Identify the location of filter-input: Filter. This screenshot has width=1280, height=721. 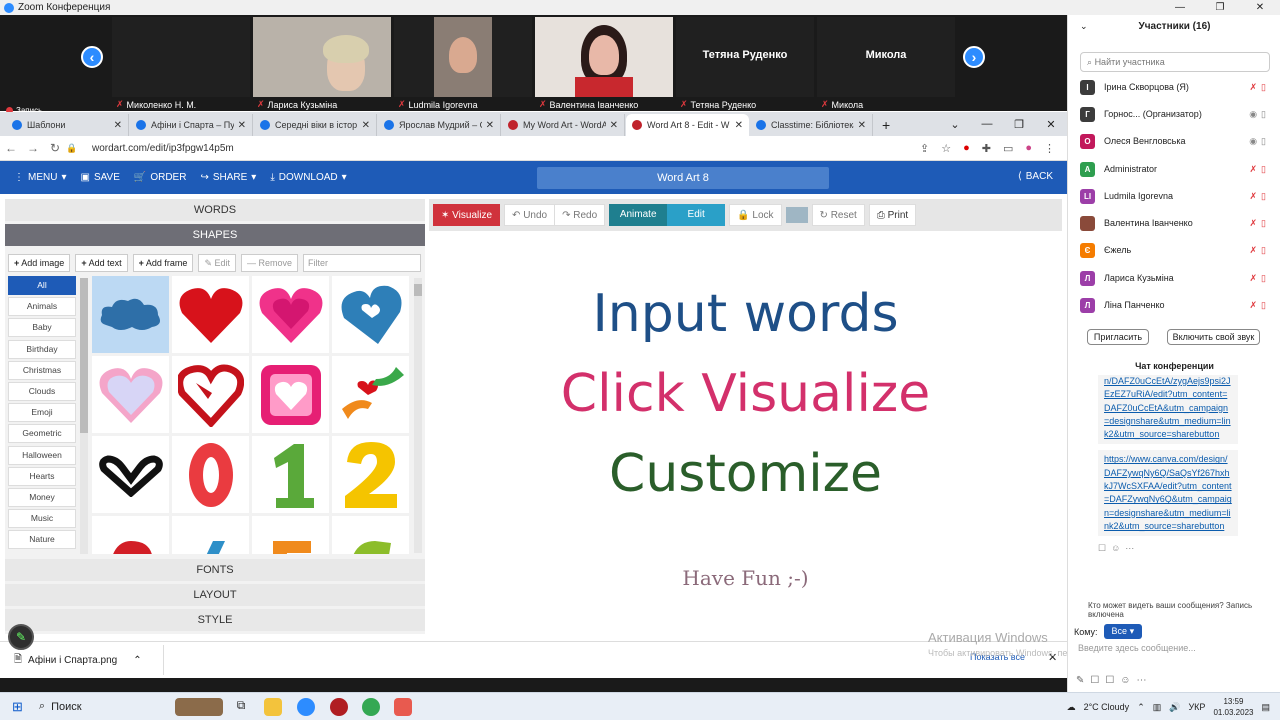
(362, 263).